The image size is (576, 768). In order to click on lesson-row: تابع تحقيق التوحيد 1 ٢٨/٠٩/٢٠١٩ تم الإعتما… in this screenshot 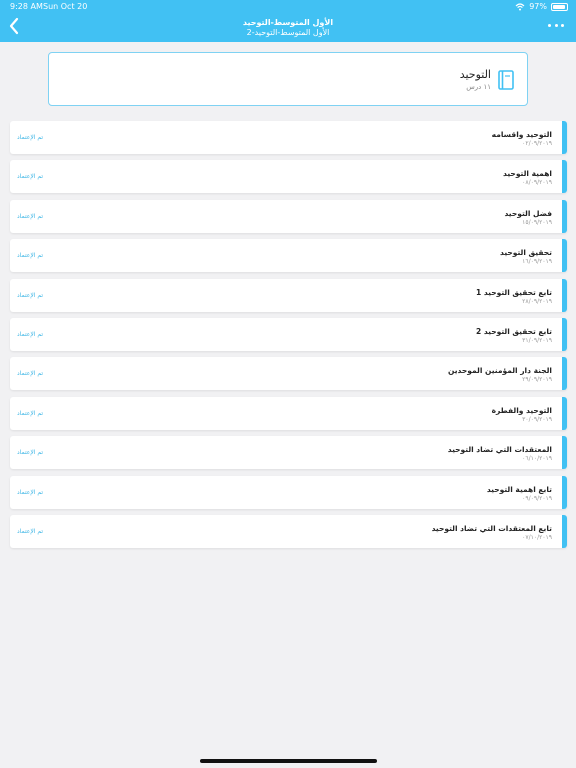, I will do `click(288, 295)`.